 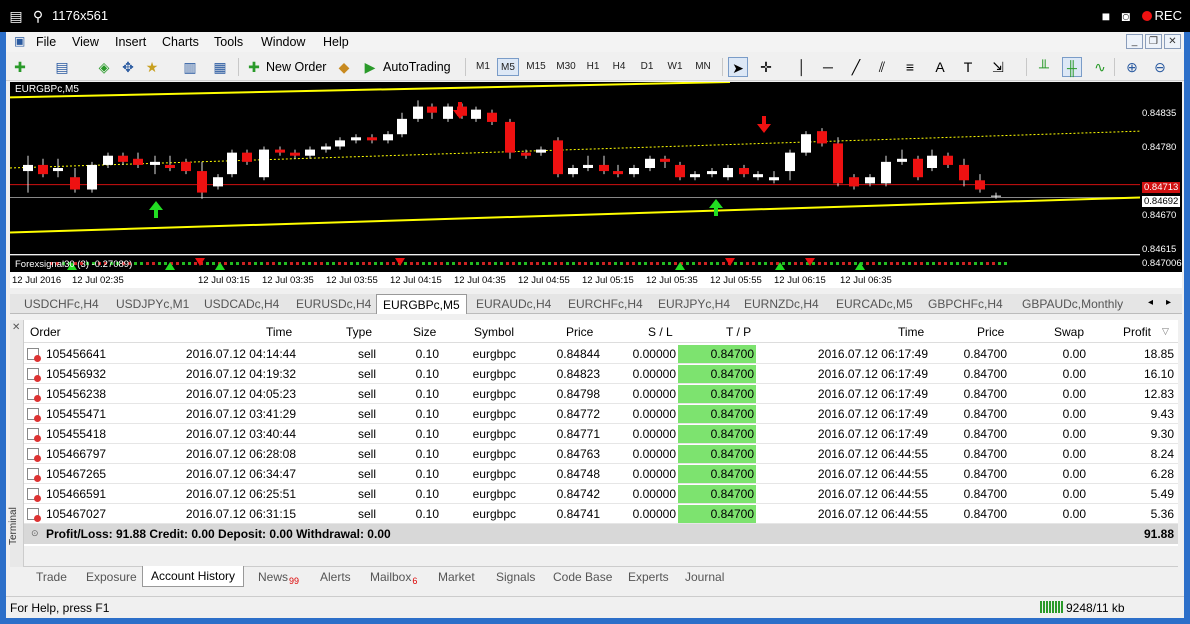 What do you see at coordinates (647, 67) in the screenshot?
I see `timeframe-d1: D1` at bounding box center [647, 67].